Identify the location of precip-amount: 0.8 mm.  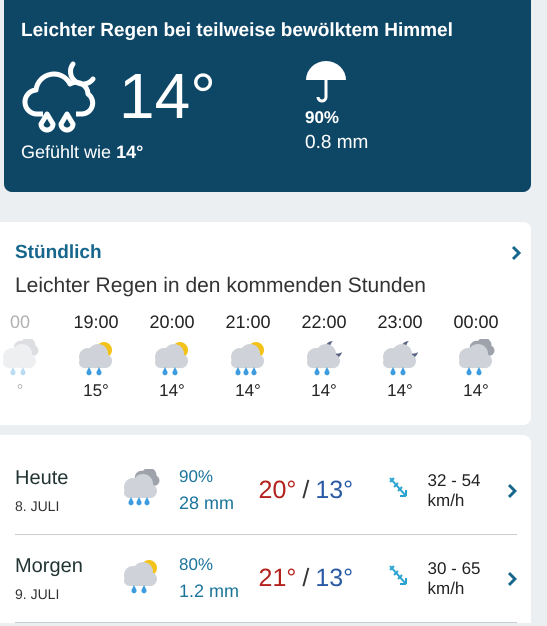
(336, 143).